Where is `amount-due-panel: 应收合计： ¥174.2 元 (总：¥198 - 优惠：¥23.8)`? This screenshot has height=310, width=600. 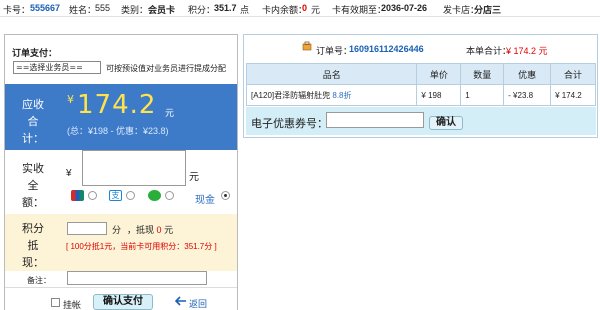 amount-due-panel: 应收合计： ¥174.2 元 (总：¥198 - 优惠：¥23.8) is located at coordinates (121, 117).